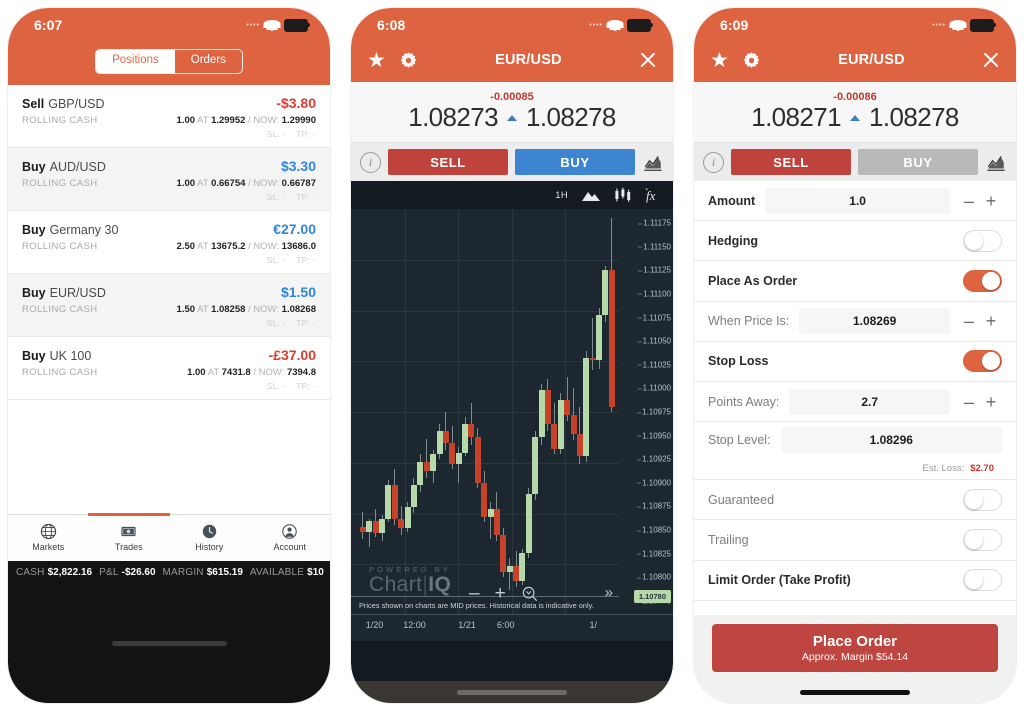 The width and height of the screenshot is (1024, 711). What do you see at coordinates (969, 321) in the screenshot?
I see `when-price-decrement-button: –` at bounding box center [969, 321].